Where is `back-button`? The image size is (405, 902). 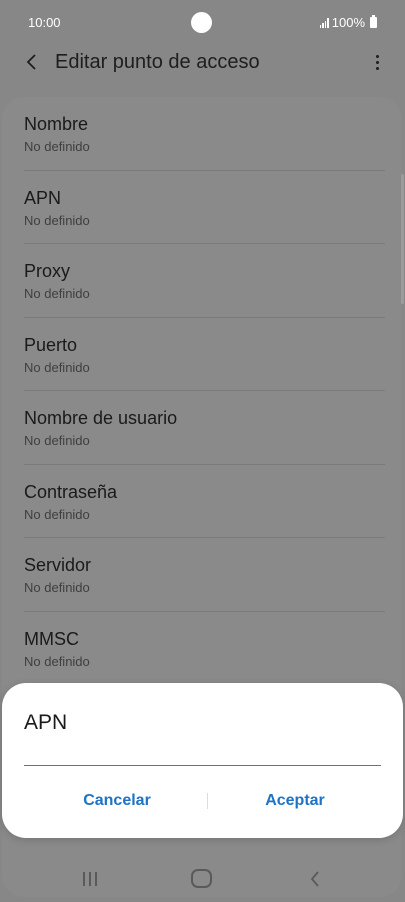 back-button is located at coordinates (32, 62).